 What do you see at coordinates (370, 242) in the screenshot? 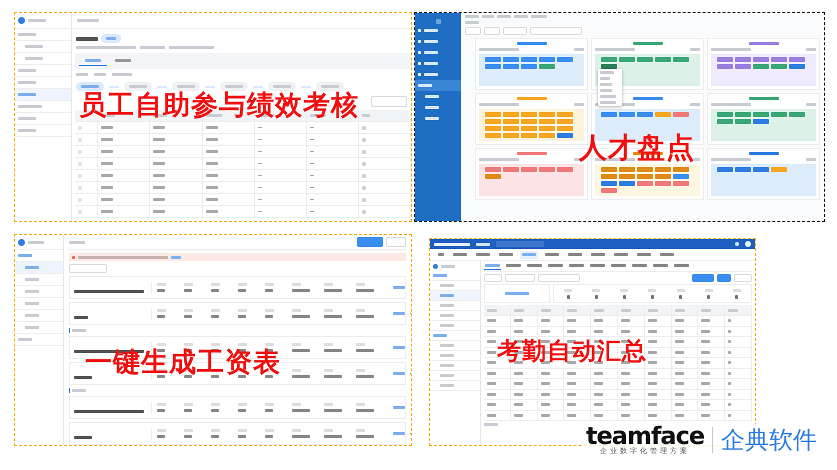
I see `new-payroll-button` at bounding box center [370, 242].